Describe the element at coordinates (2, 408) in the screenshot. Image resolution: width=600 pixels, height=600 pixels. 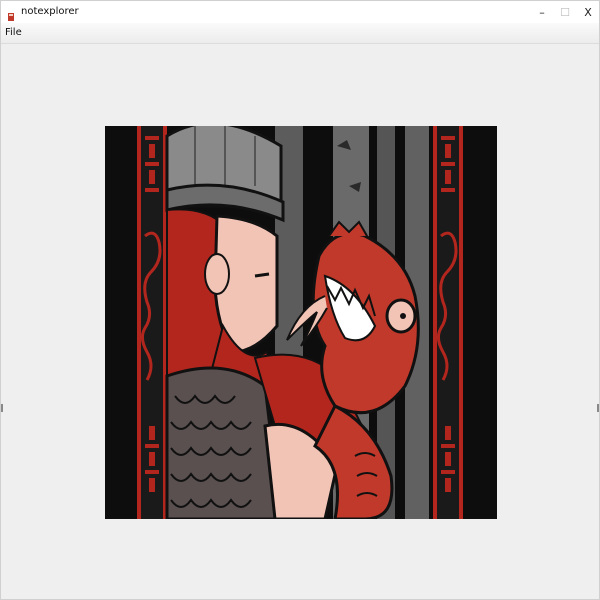
I see `left-edge-grip` at that location.